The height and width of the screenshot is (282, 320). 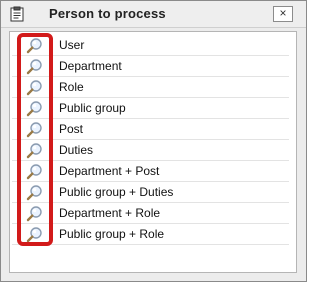 What do you see at coordinates (110, 213) in the screenshot?
I see `list-item-label: Department + Role` at bounding box center [110, 213].